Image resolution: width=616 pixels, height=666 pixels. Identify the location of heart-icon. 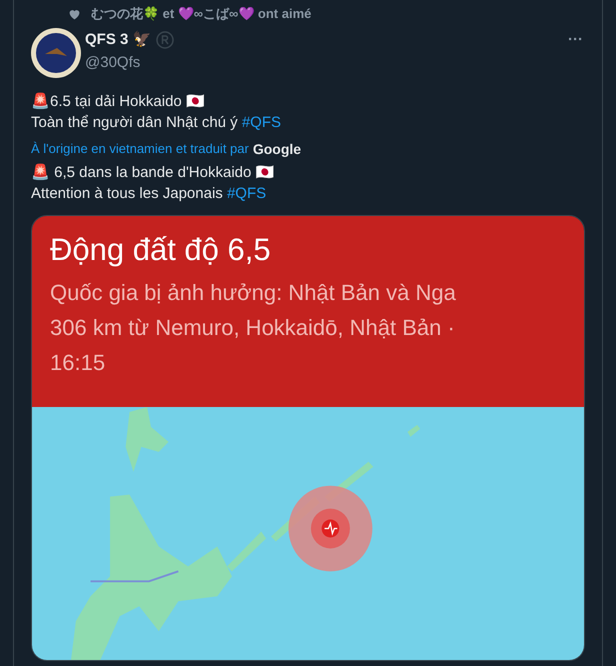
(74, 14).